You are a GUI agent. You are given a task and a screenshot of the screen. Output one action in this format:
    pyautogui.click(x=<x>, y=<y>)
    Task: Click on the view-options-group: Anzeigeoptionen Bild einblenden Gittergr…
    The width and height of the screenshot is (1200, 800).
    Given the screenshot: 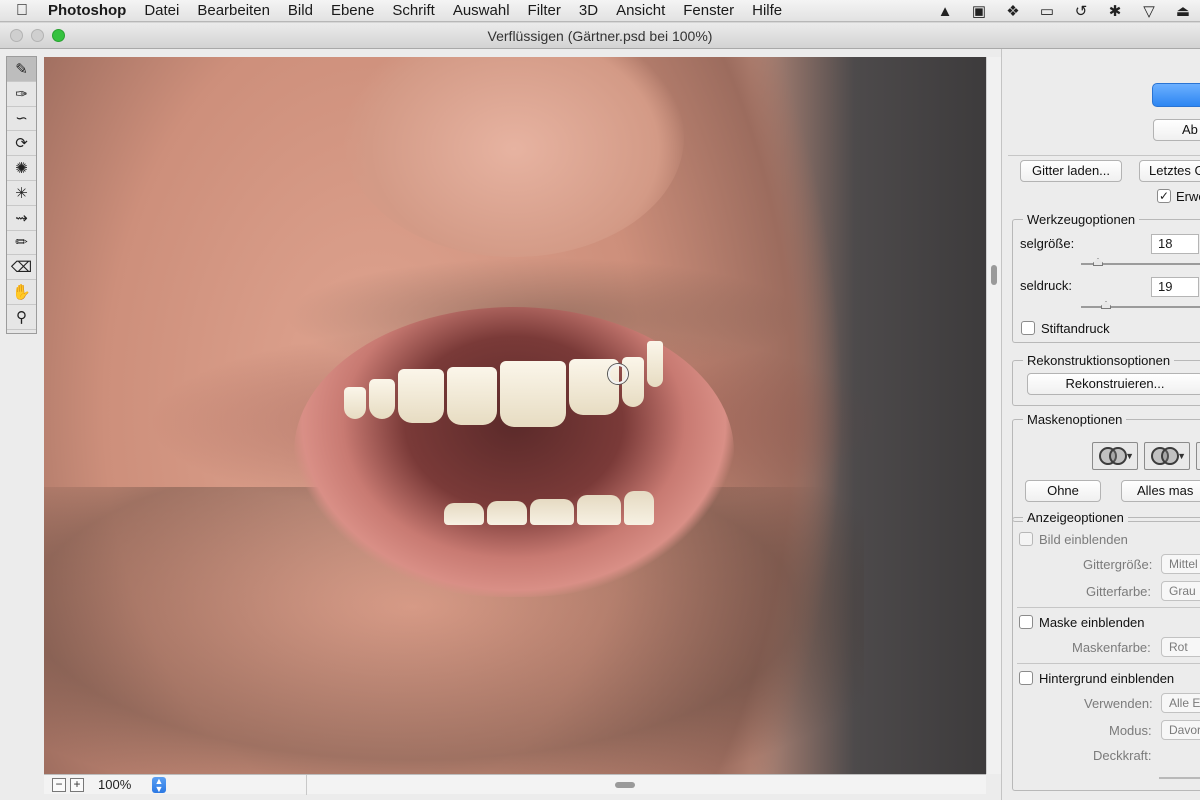 What is the action you would take?
    pyautogui.click(x=1106, y=650)
    